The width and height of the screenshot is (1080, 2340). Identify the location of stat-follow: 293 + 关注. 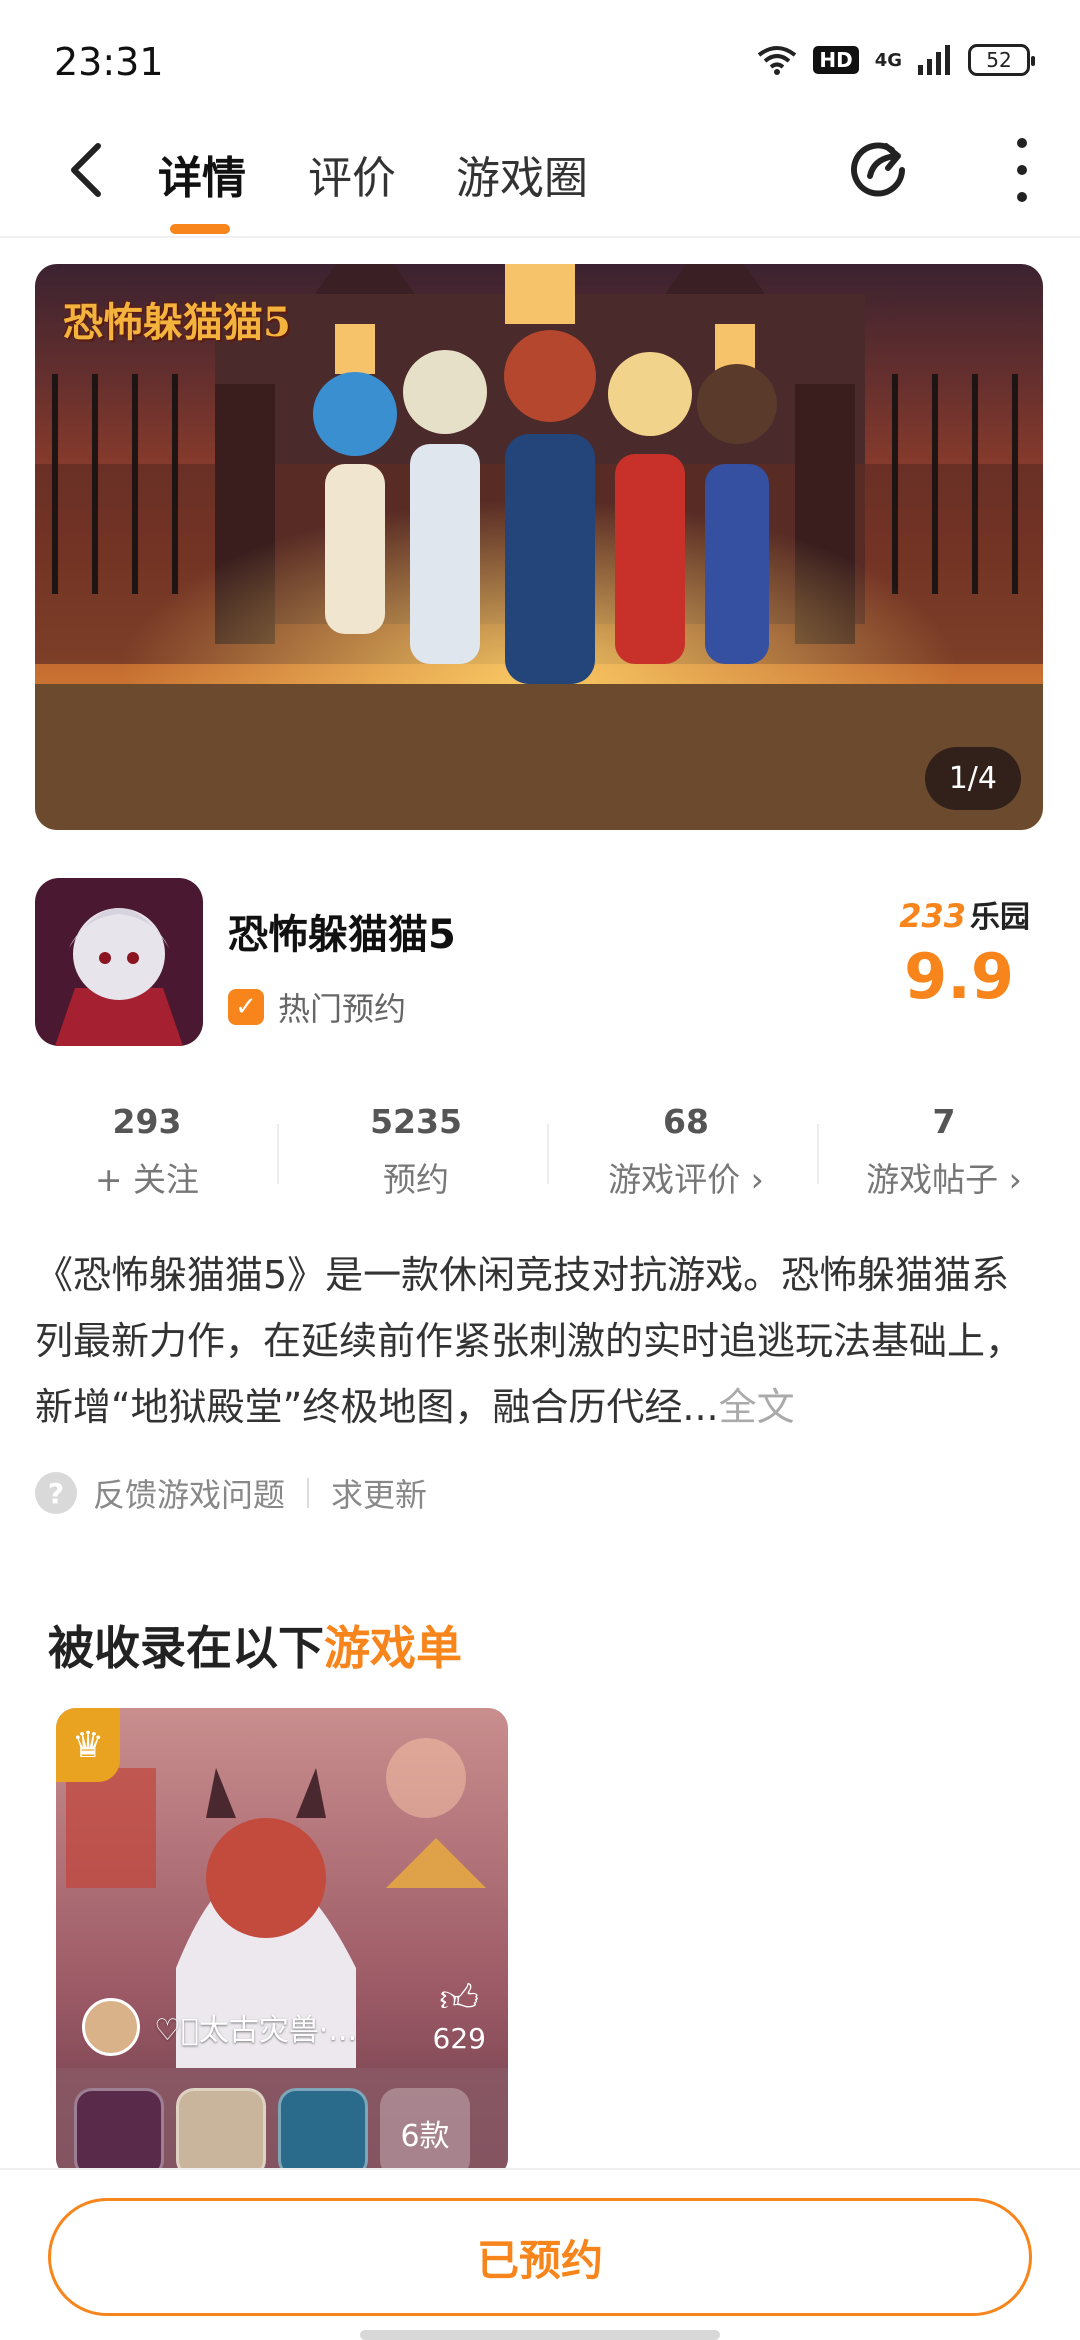
(147, 1151).